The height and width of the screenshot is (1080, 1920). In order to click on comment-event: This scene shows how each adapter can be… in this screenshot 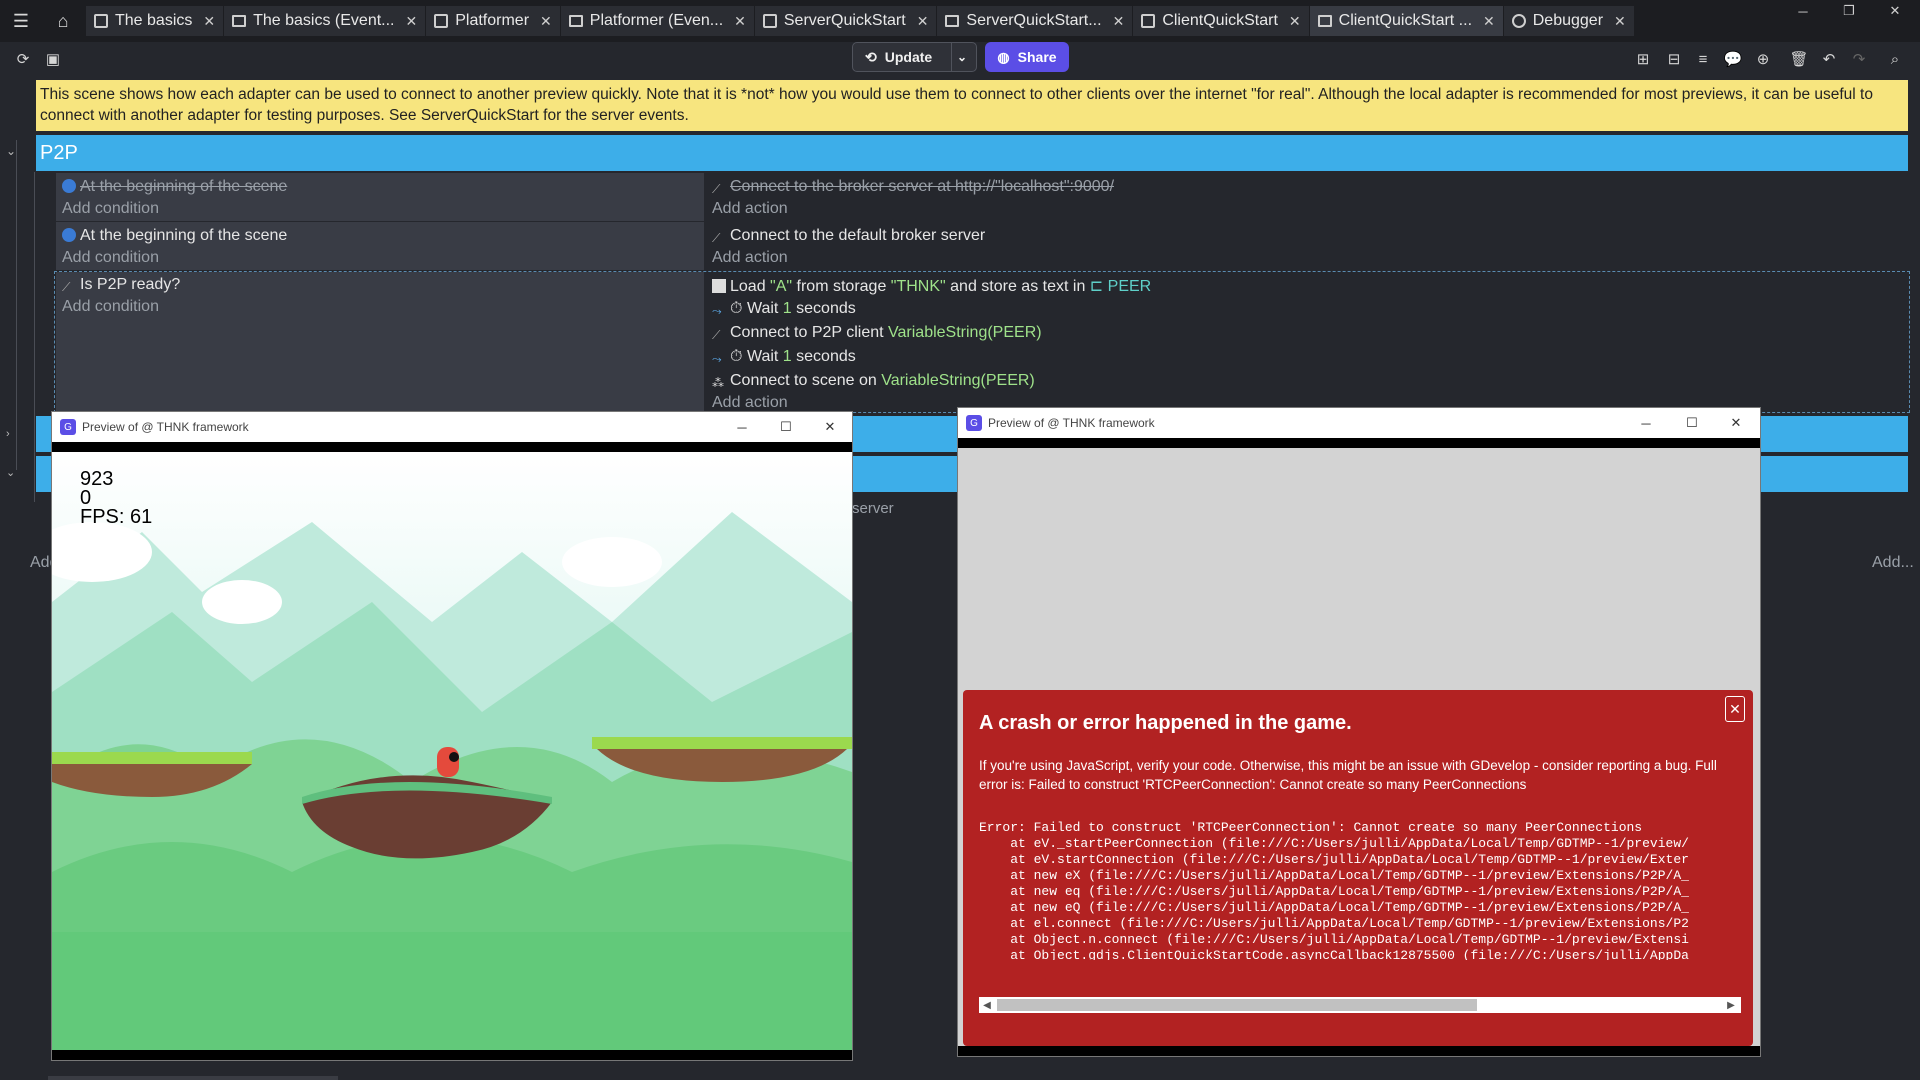, I will do `click(972, 105)`.